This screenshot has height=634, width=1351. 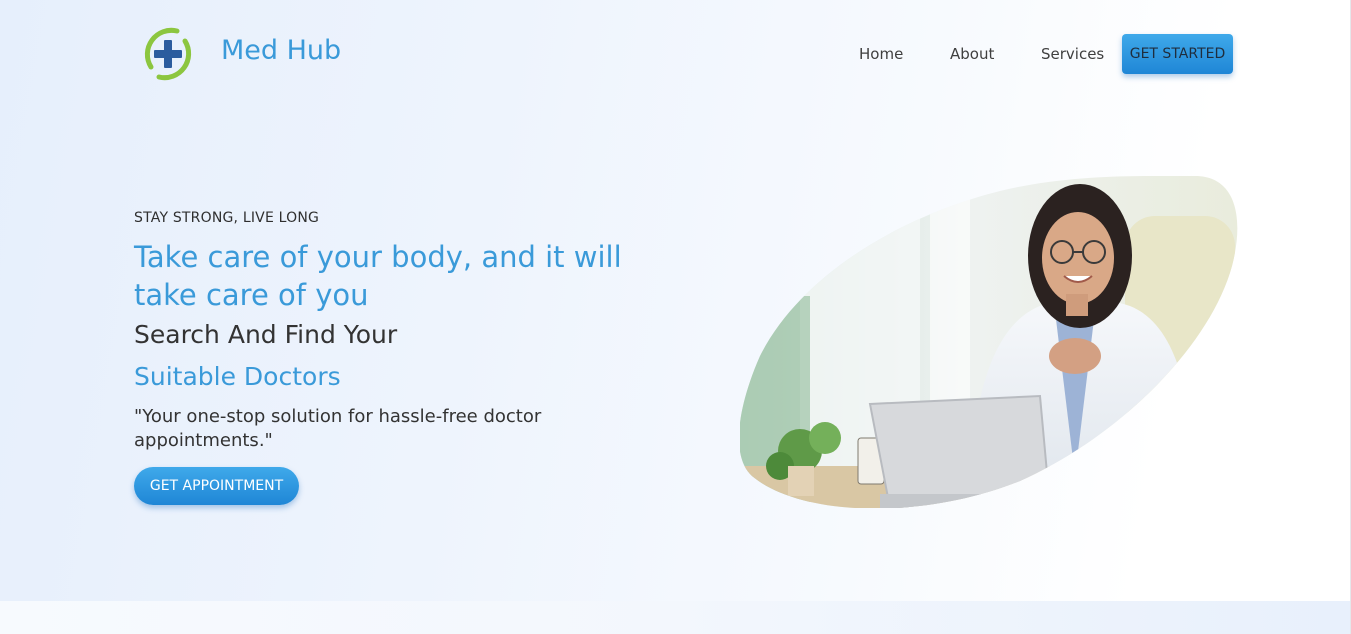 I want to click on get-started-button: GET STARTED, so click(x=1177, y=54).